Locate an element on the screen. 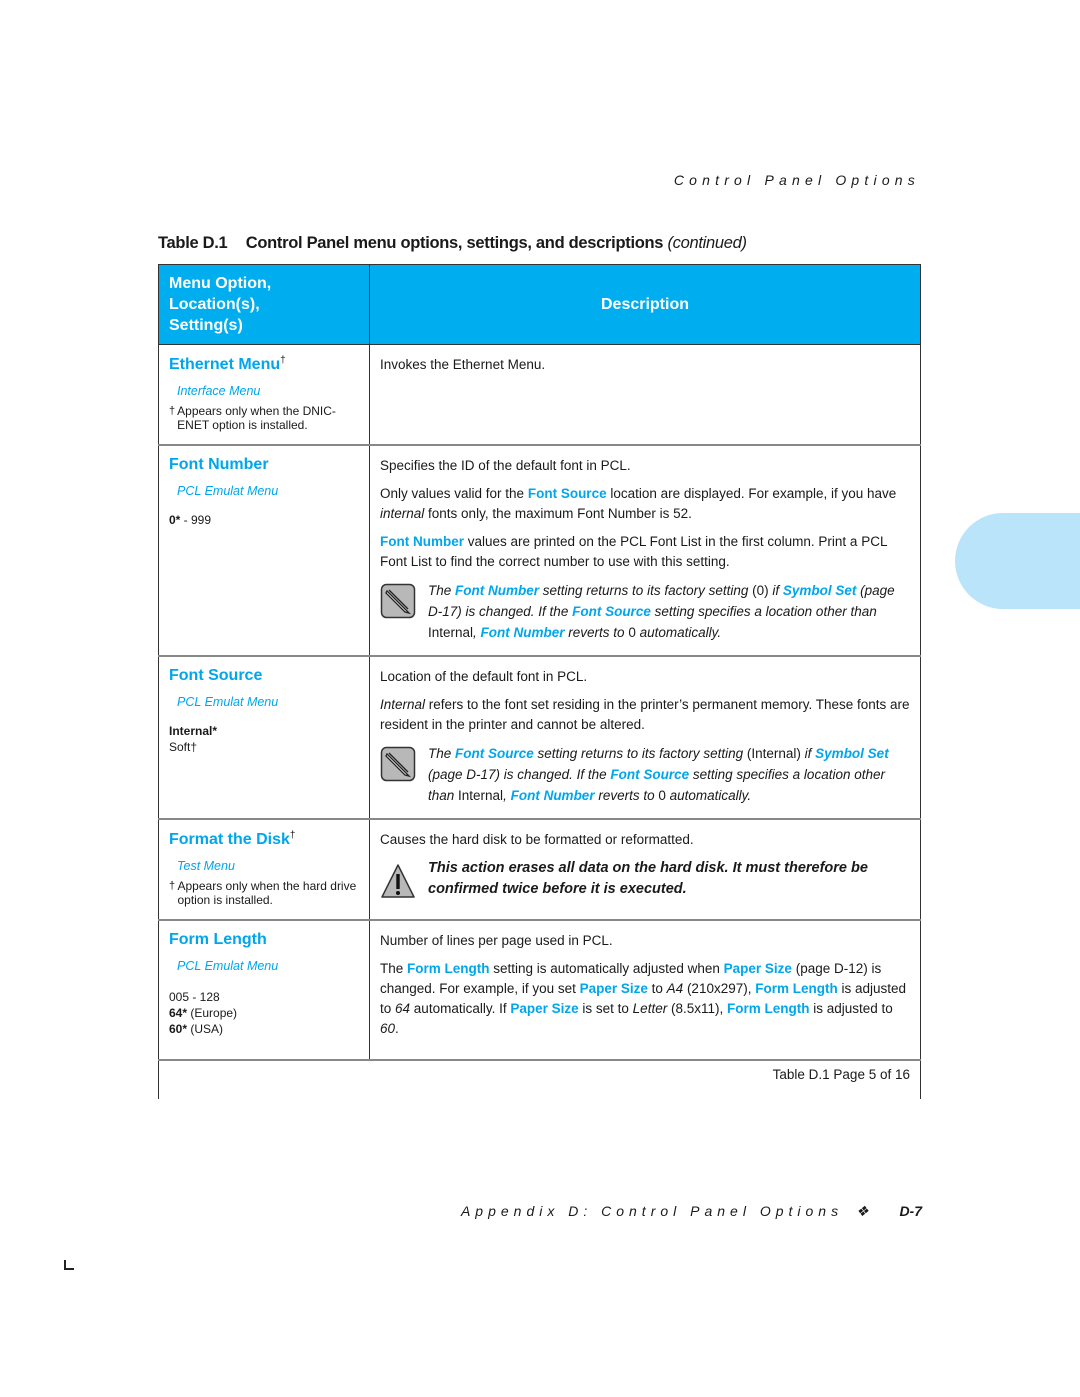 This screenshot has width=1080, height=1397. description-text: Location of the default font in PCL. is located at coordinates (484, 676).